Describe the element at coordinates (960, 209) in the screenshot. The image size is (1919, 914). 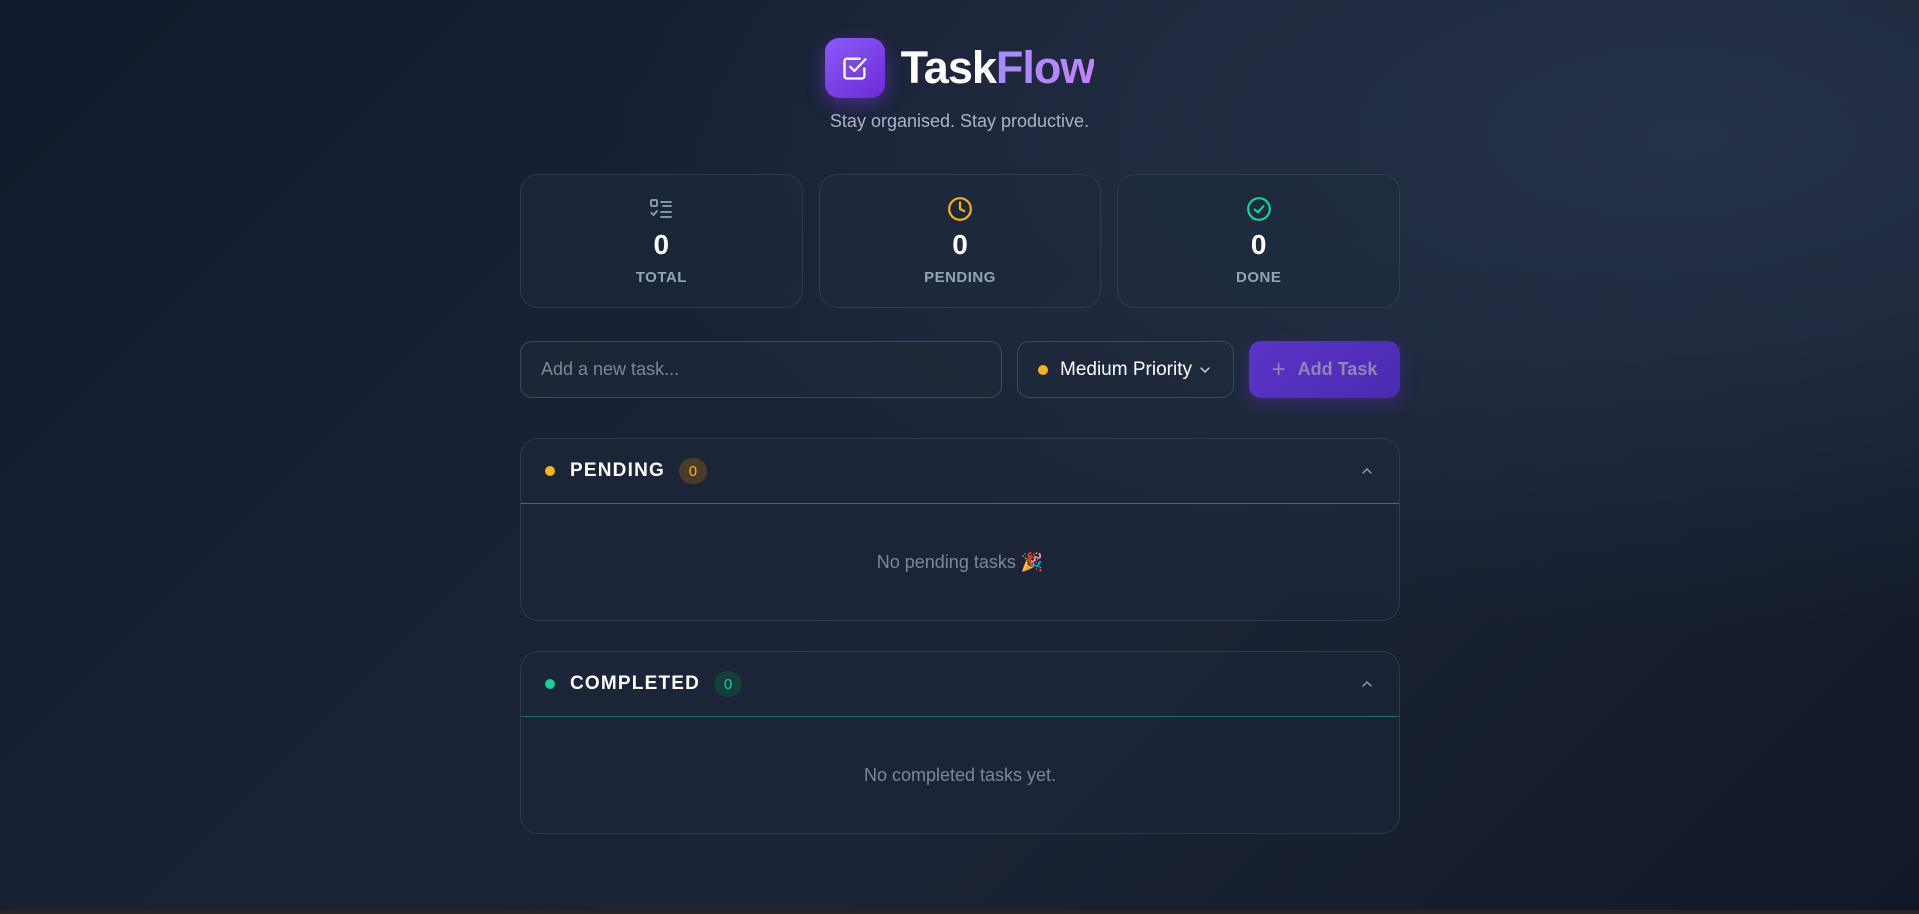
I see `clock-icon` at that location.